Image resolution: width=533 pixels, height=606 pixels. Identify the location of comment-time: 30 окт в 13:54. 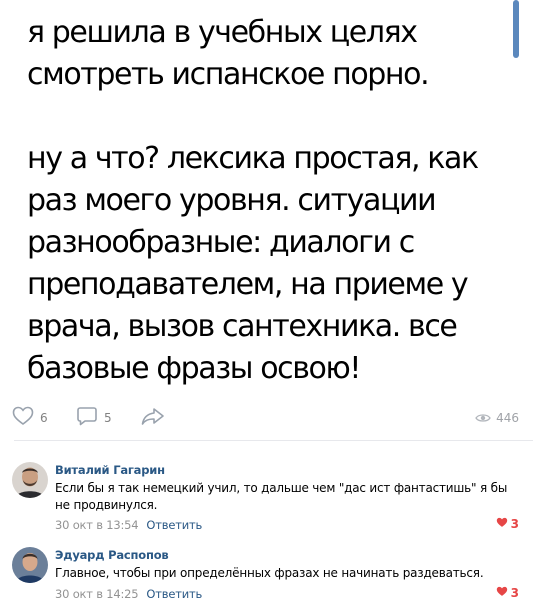
(97, 525).